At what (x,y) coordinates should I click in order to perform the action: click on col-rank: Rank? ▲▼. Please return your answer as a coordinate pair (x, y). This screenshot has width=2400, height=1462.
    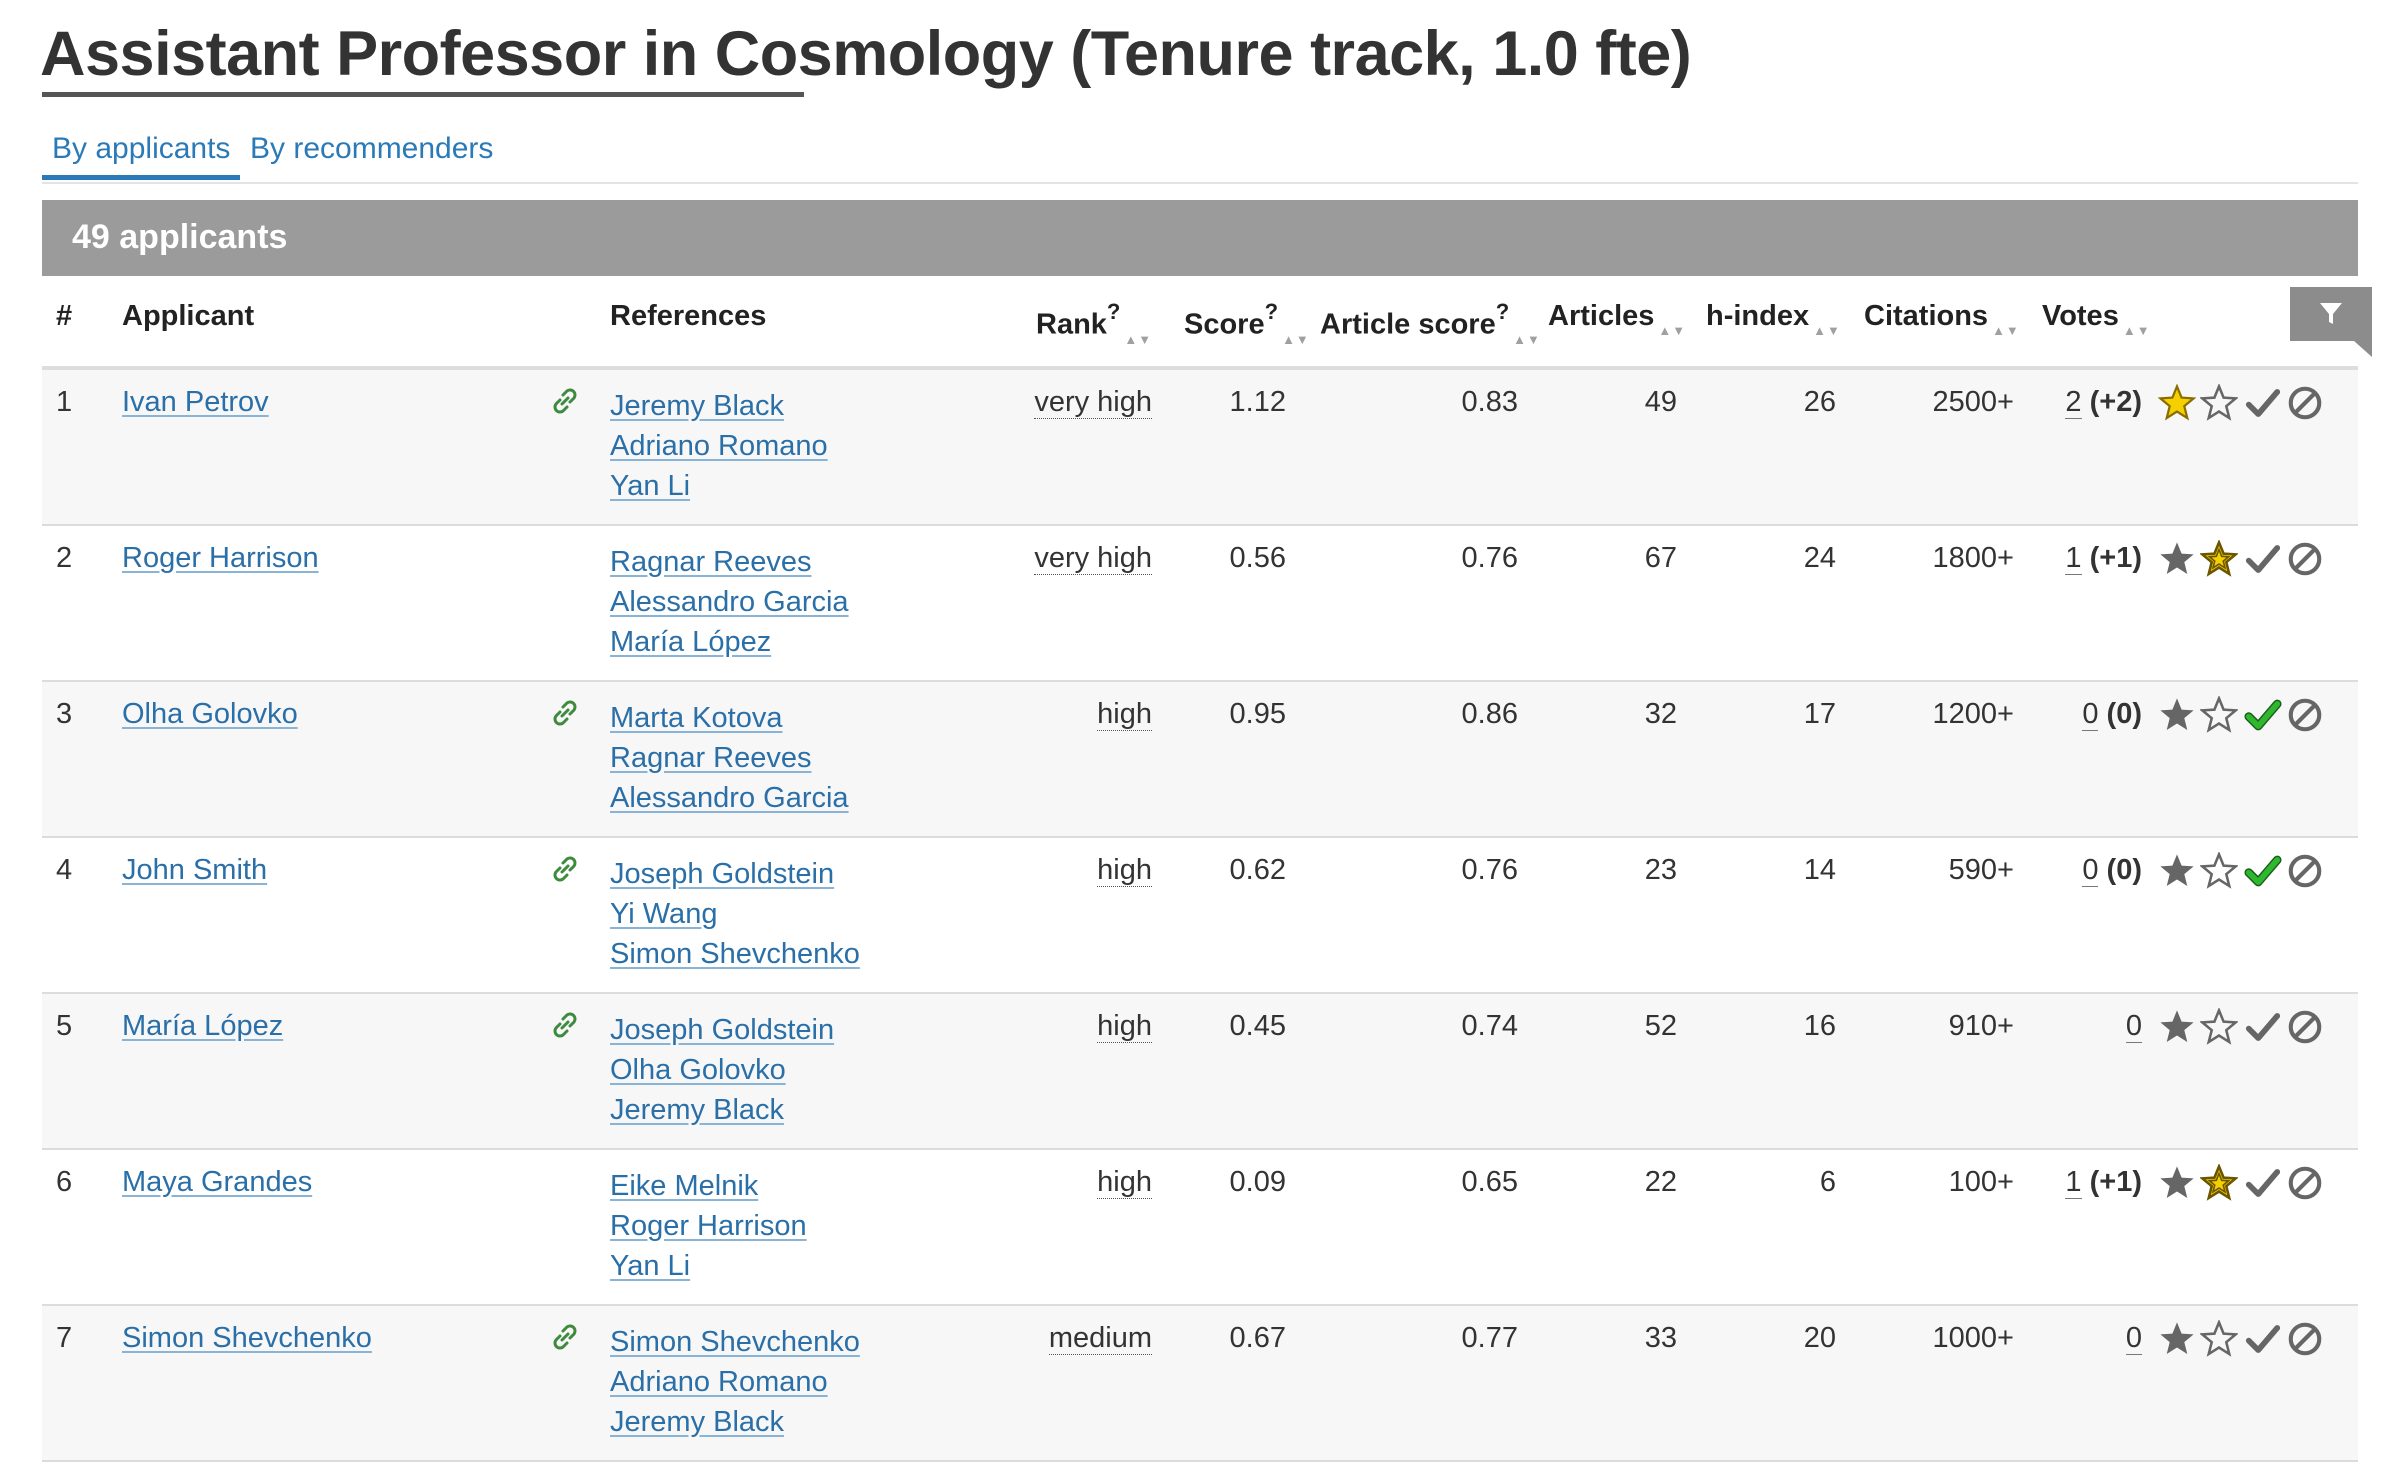
    Looking at the image, I should click on (1094, 321).